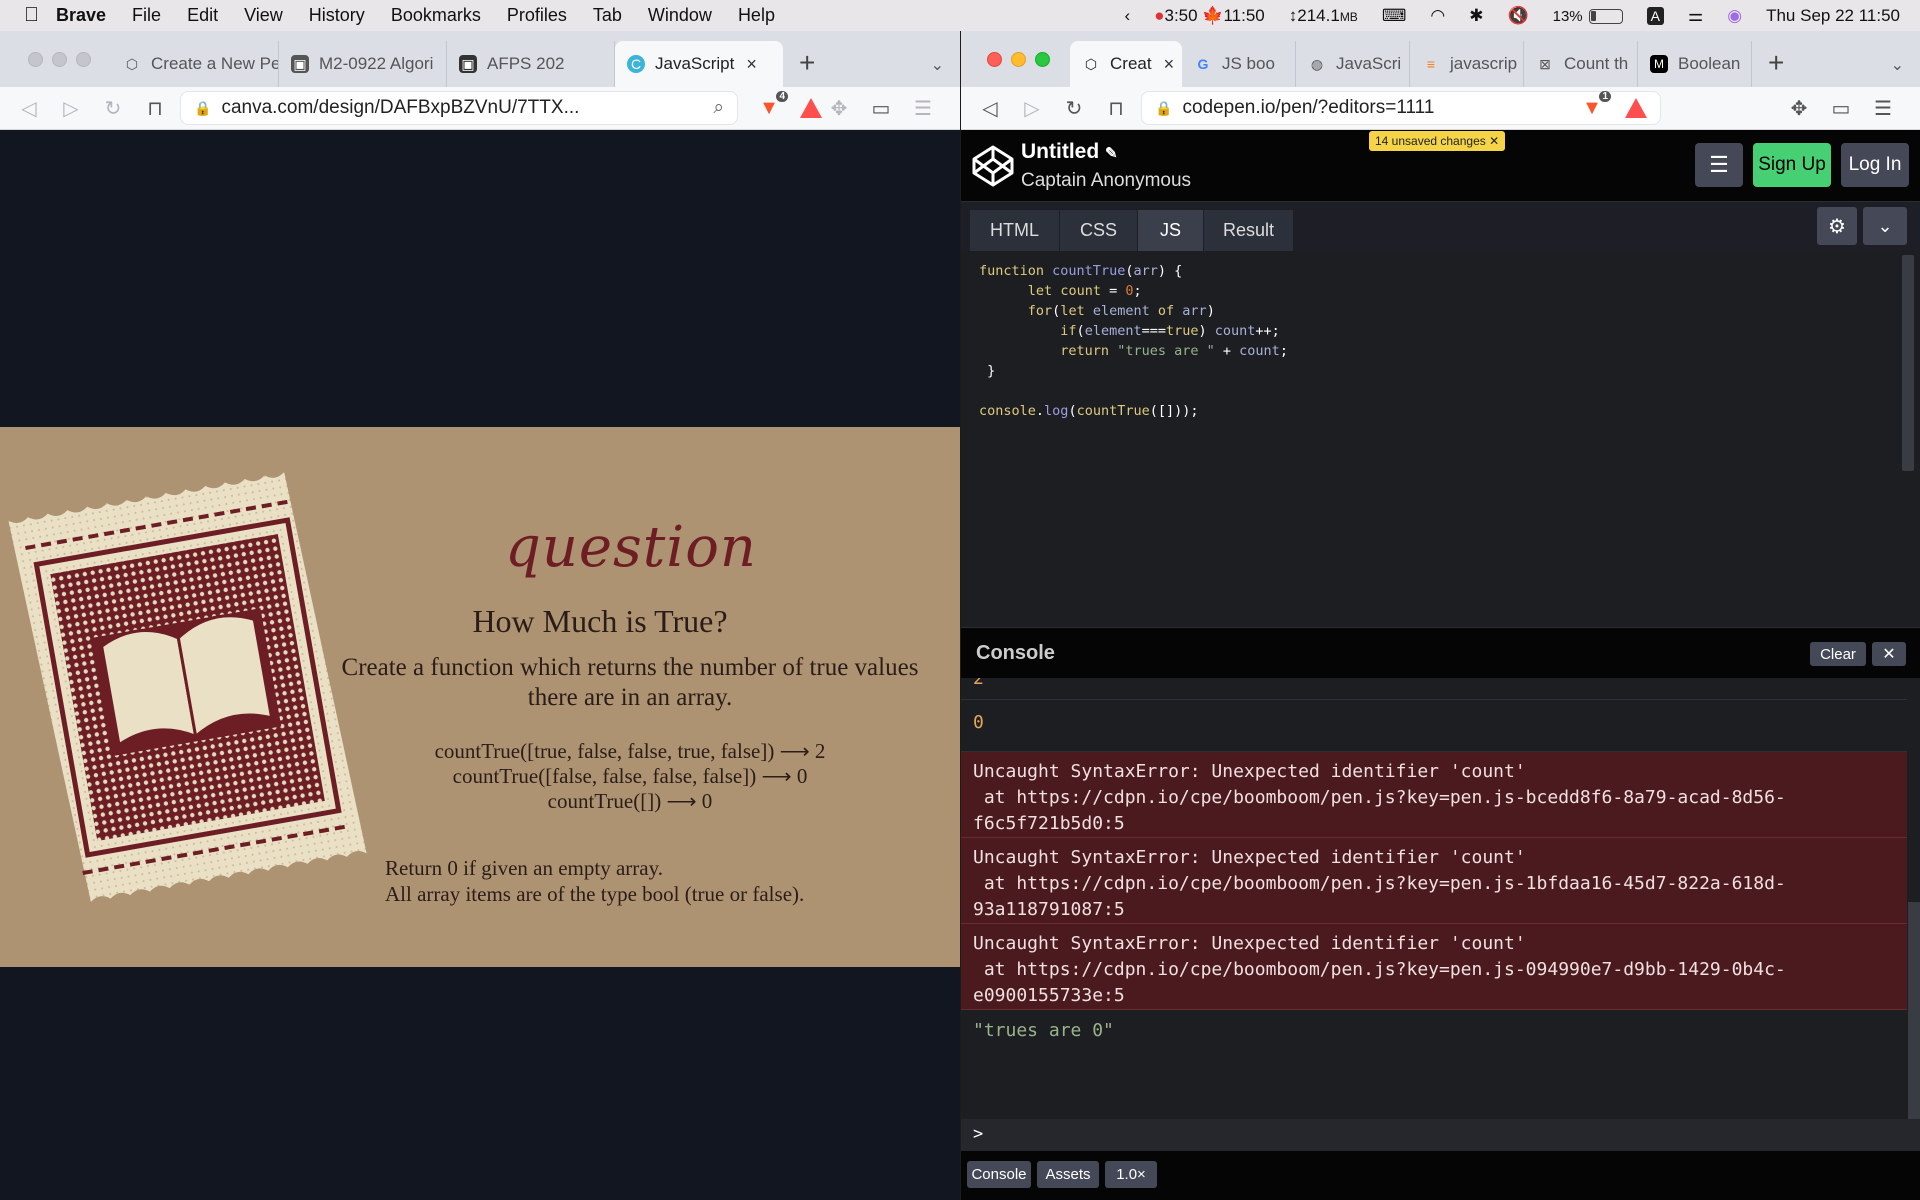 The height and width of the screenshot is (1200, 1920). What do you see at coordinates (699, 64) in the screenshot?
I see `tab-javascript: C JavaScript ×` at bounding box center [699, 64].